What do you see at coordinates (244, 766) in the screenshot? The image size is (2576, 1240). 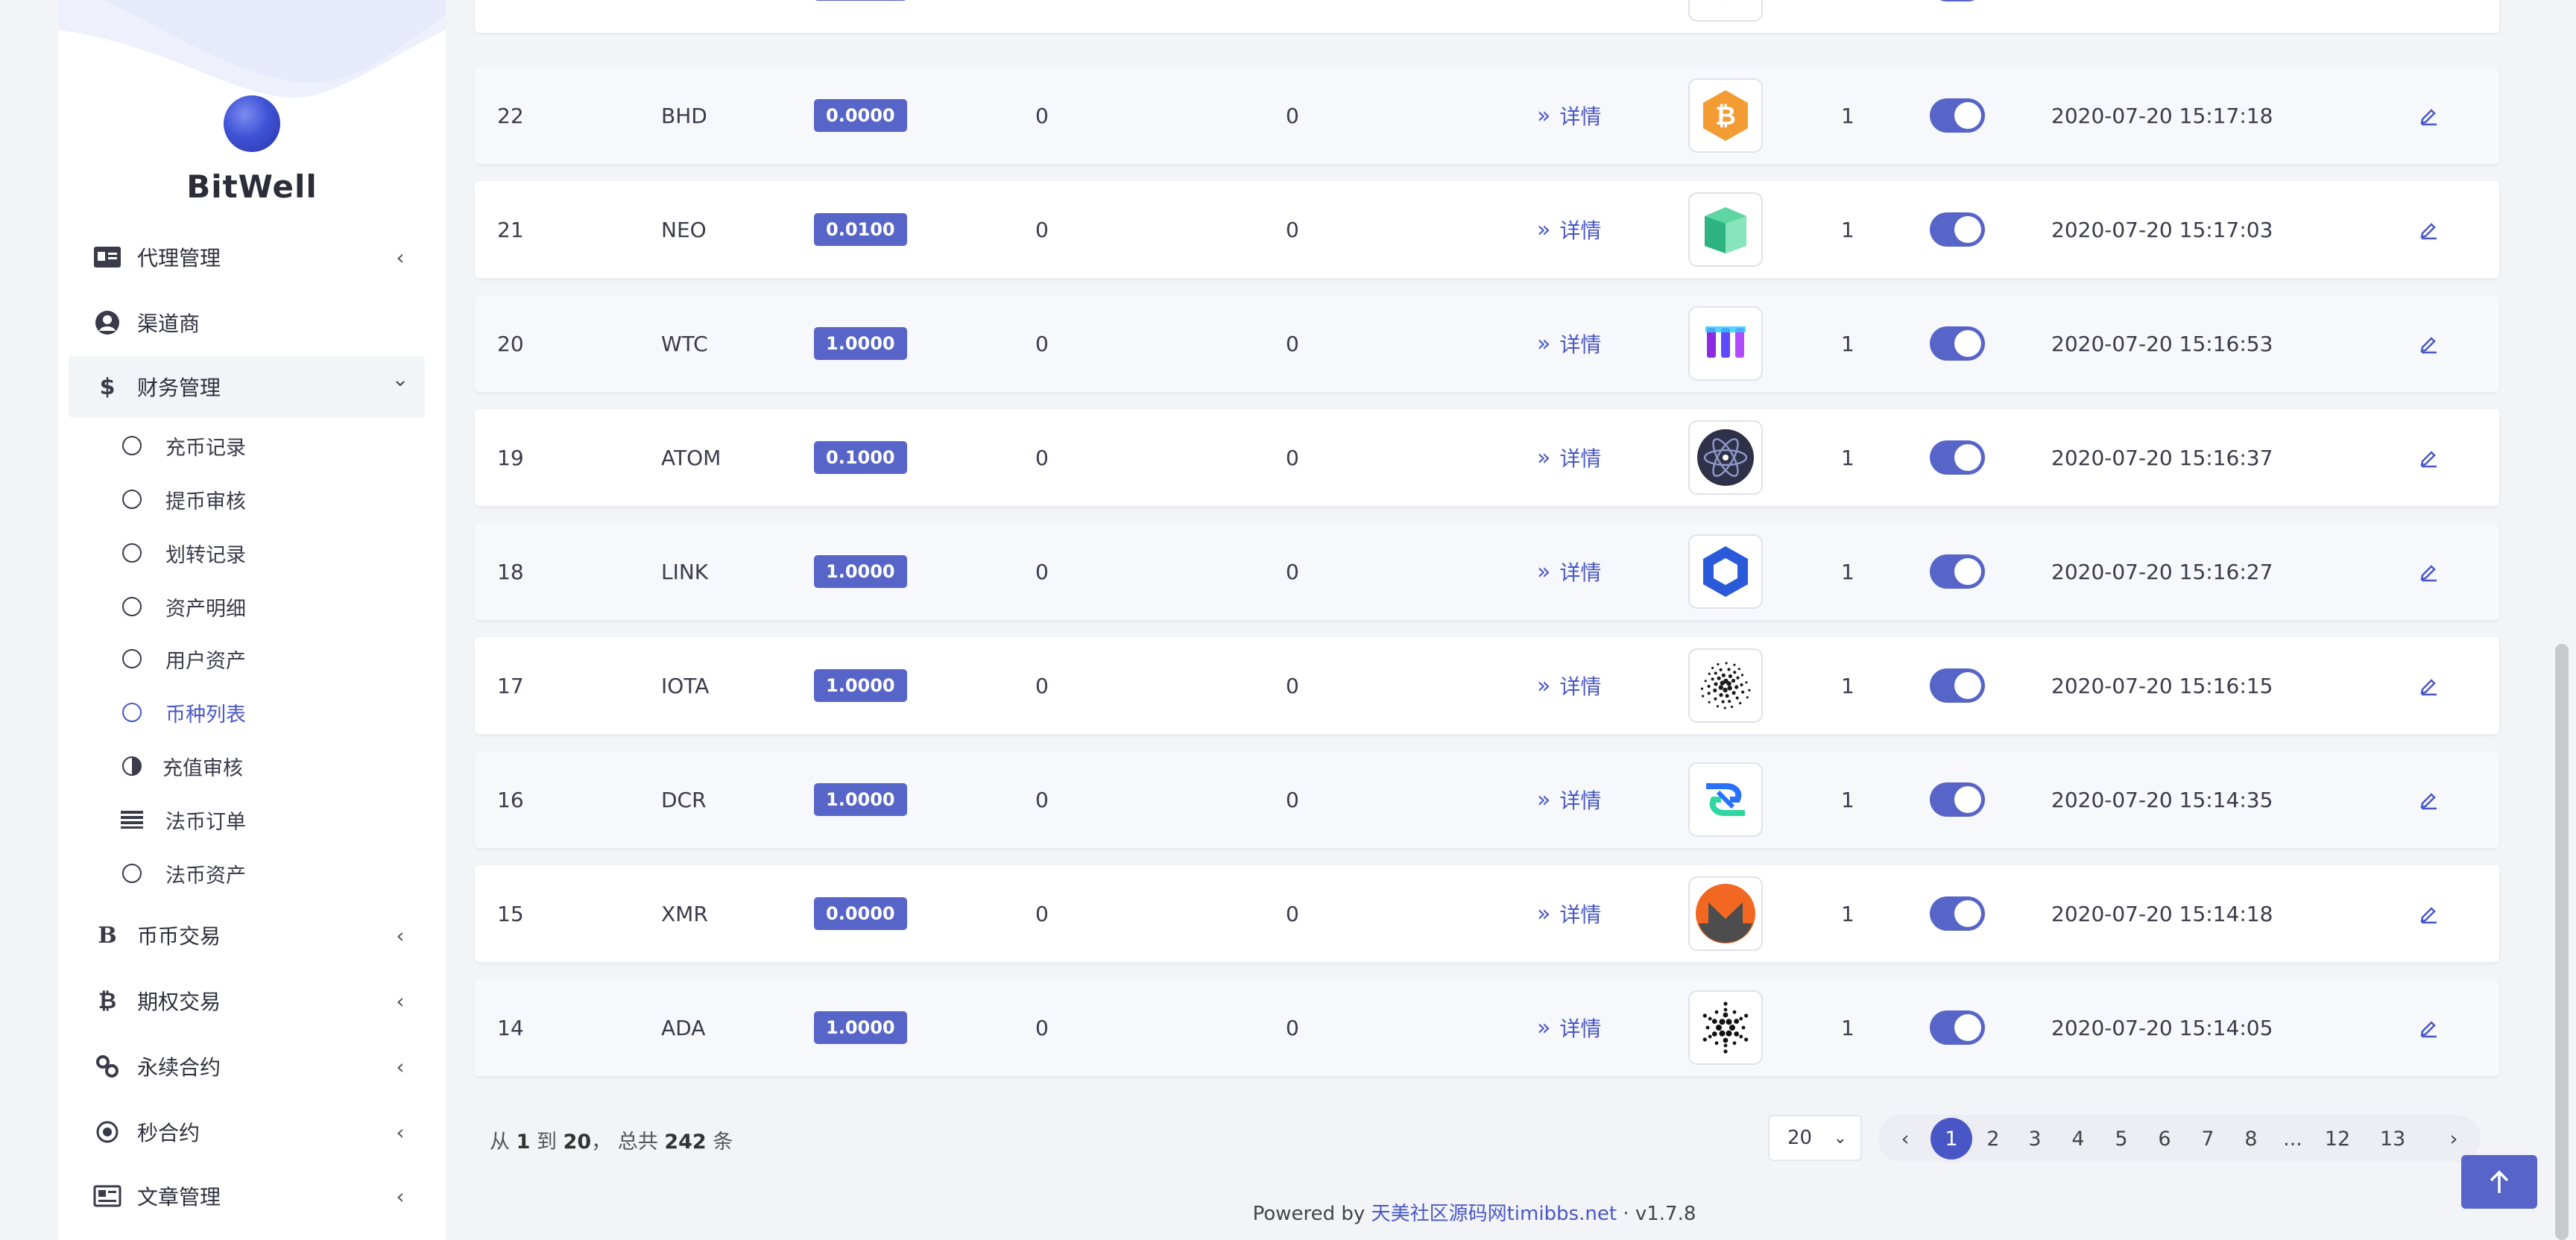 I see `sidebar-subitem-recharge-review: 充值审核` at bounding box center [244, 766].